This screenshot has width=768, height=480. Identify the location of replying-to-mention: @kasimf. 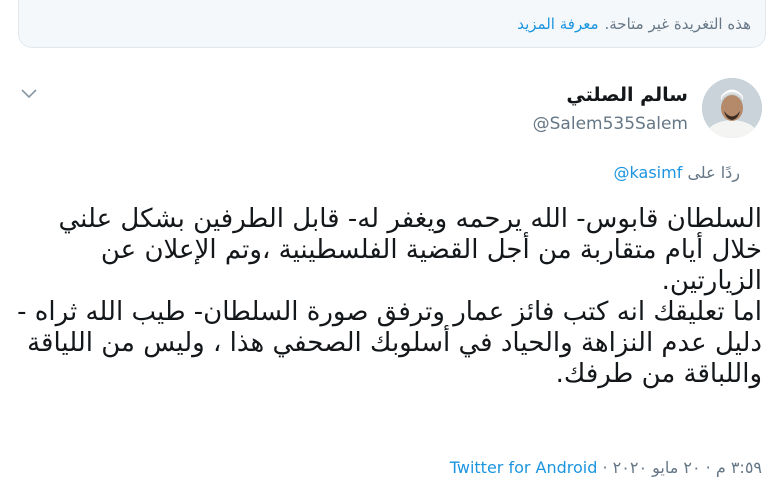
(648, 172).